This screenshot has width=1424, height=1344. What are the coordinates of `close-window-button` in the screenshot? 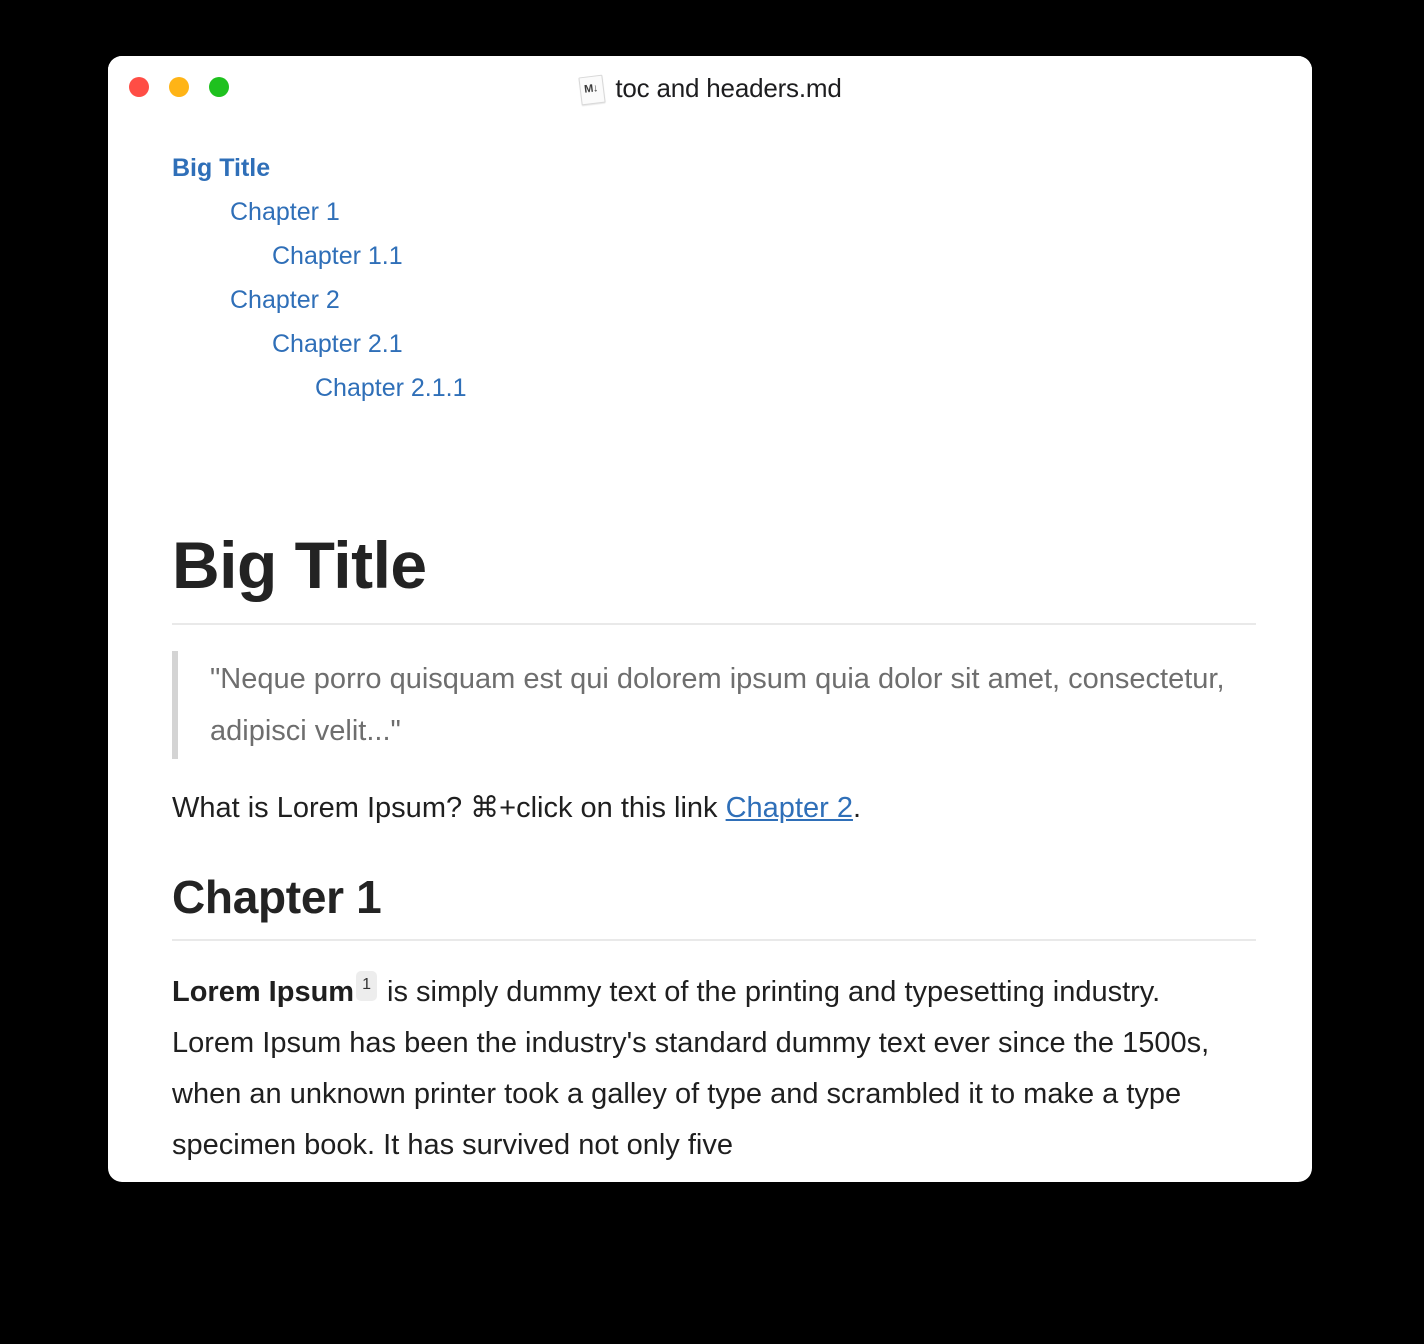 It's located at (139, 87).